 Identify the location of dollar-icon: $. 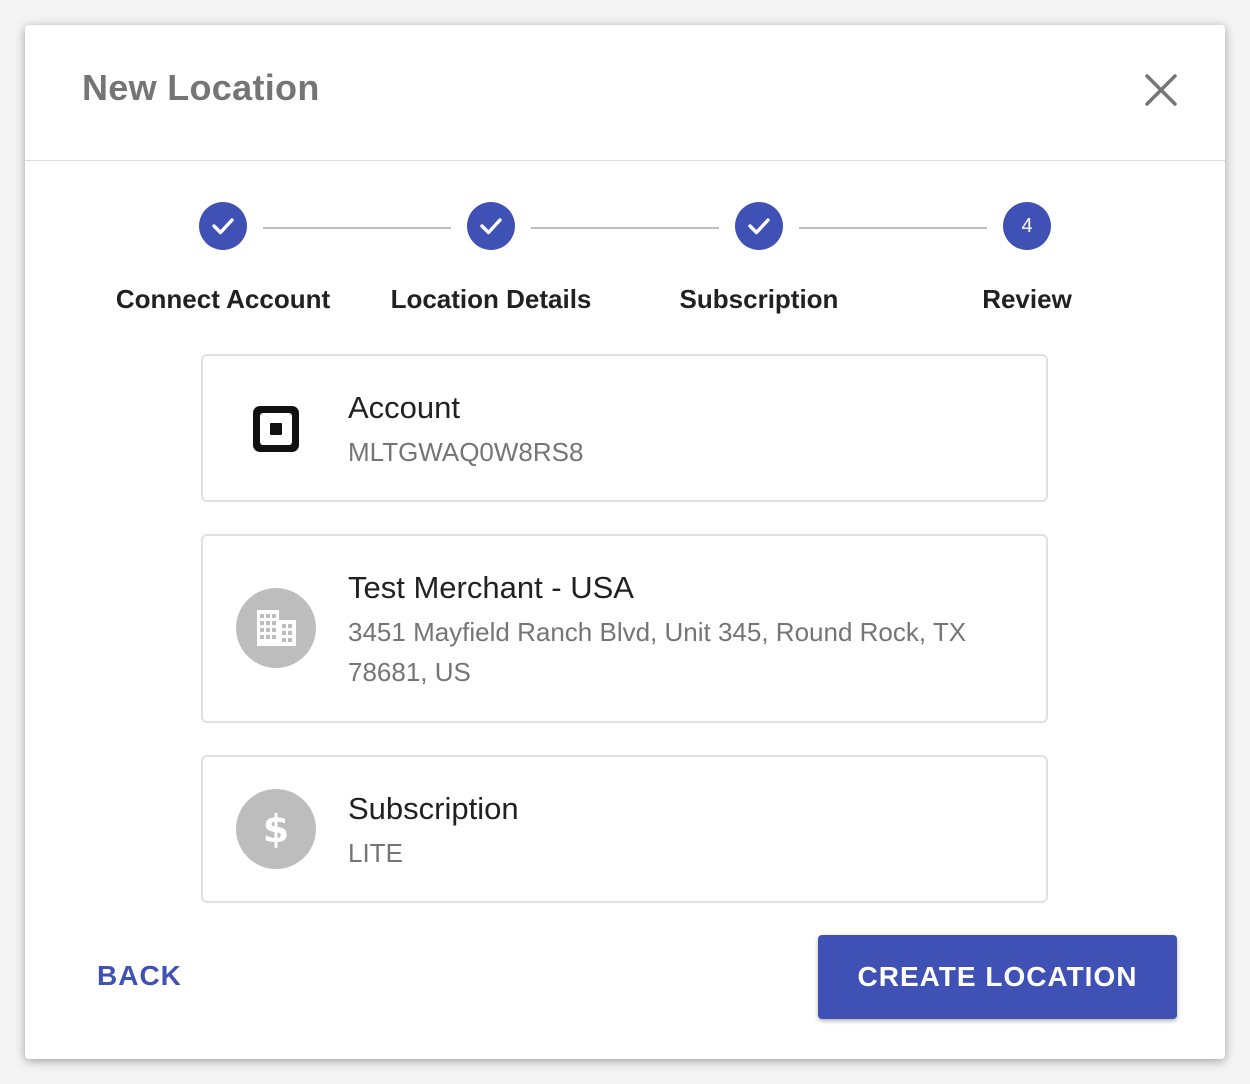
(276, 829).